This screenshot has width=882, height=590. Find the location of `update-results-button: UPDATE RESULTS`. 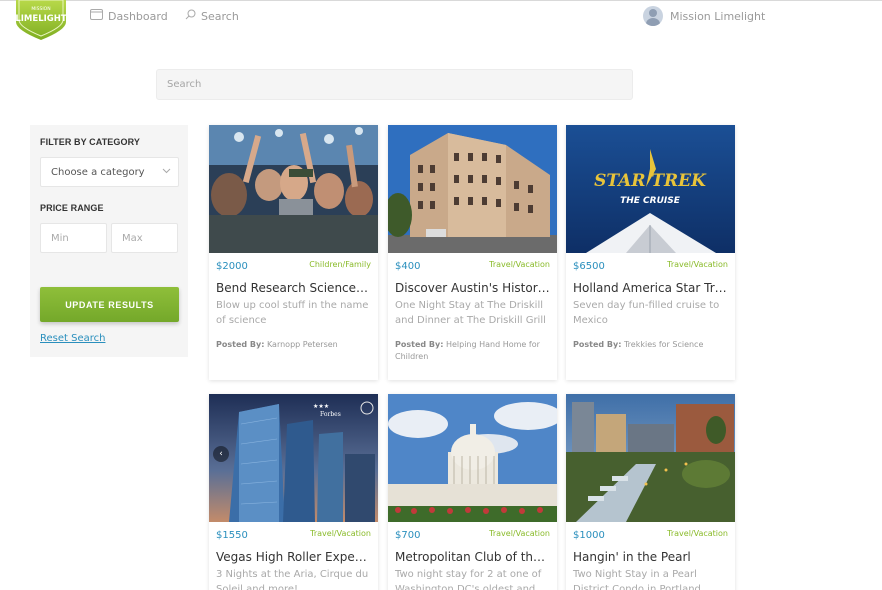

update-results-button: UPDATE RESULTS is located at coordinates (109, 304).